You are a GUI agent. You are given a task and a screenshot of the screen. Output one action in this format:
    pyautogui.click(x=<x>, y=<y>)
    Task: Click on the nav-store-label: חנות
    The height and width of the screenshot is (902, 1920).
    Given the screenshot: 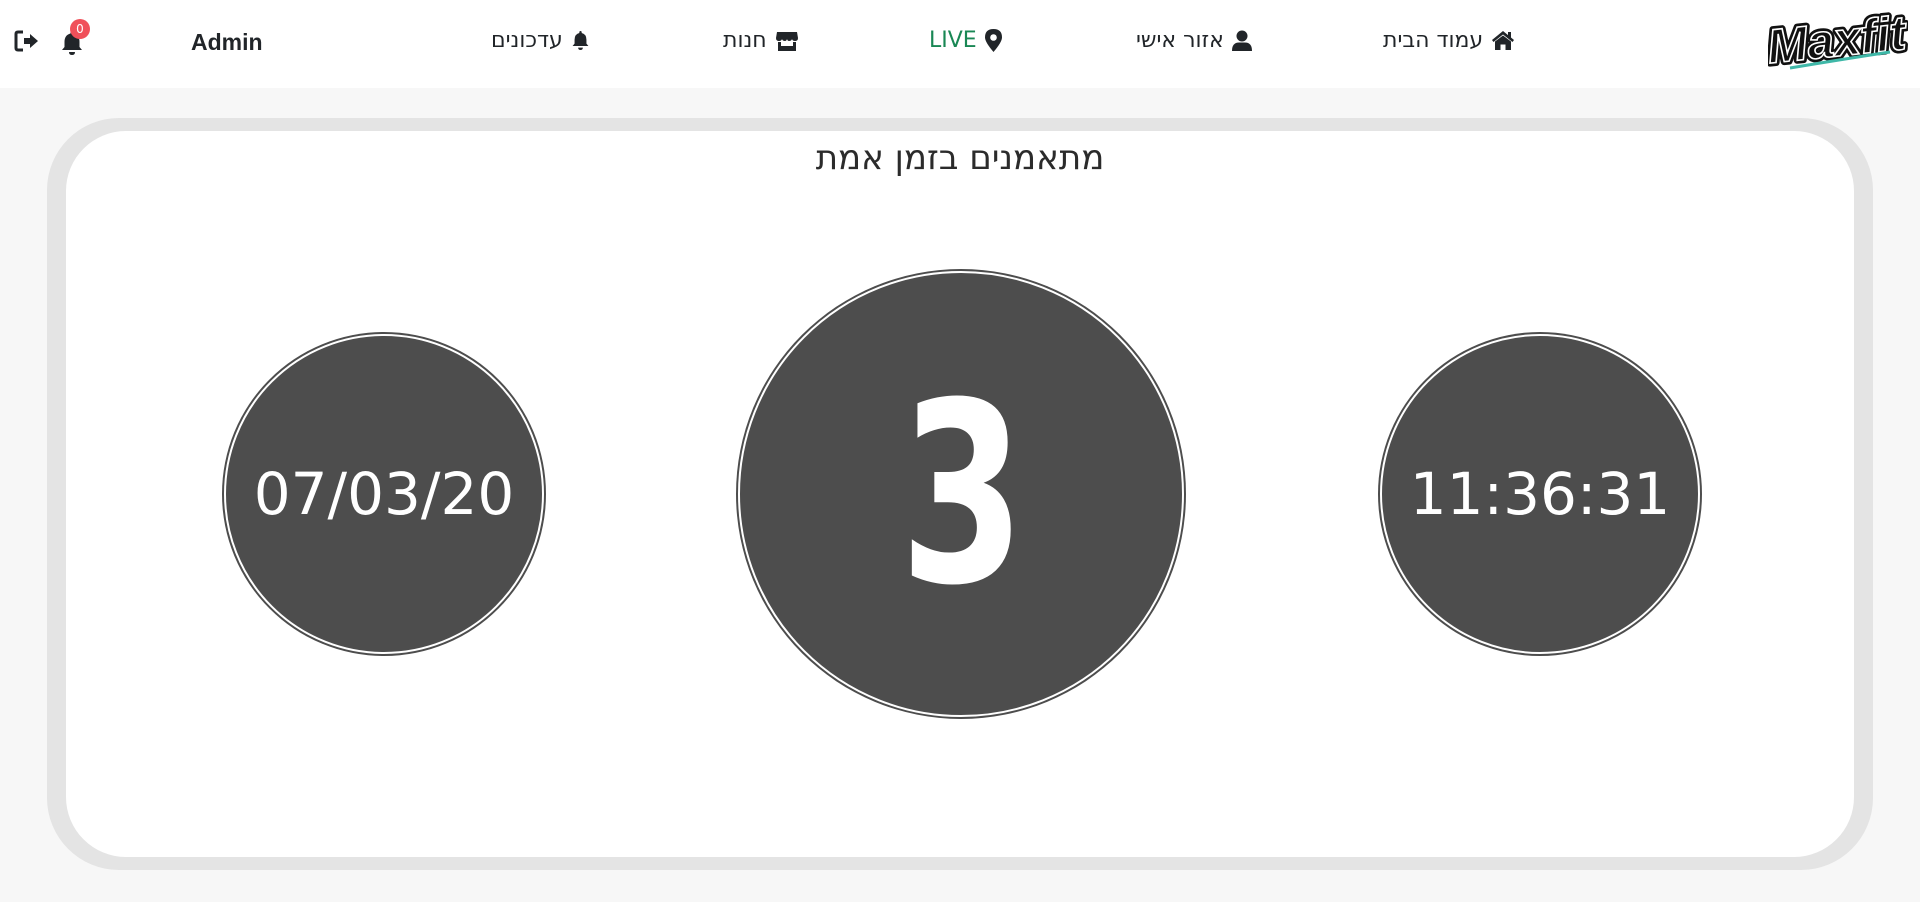 What is the action you would take?
    pyautogui.click(x=745, y=40)
    